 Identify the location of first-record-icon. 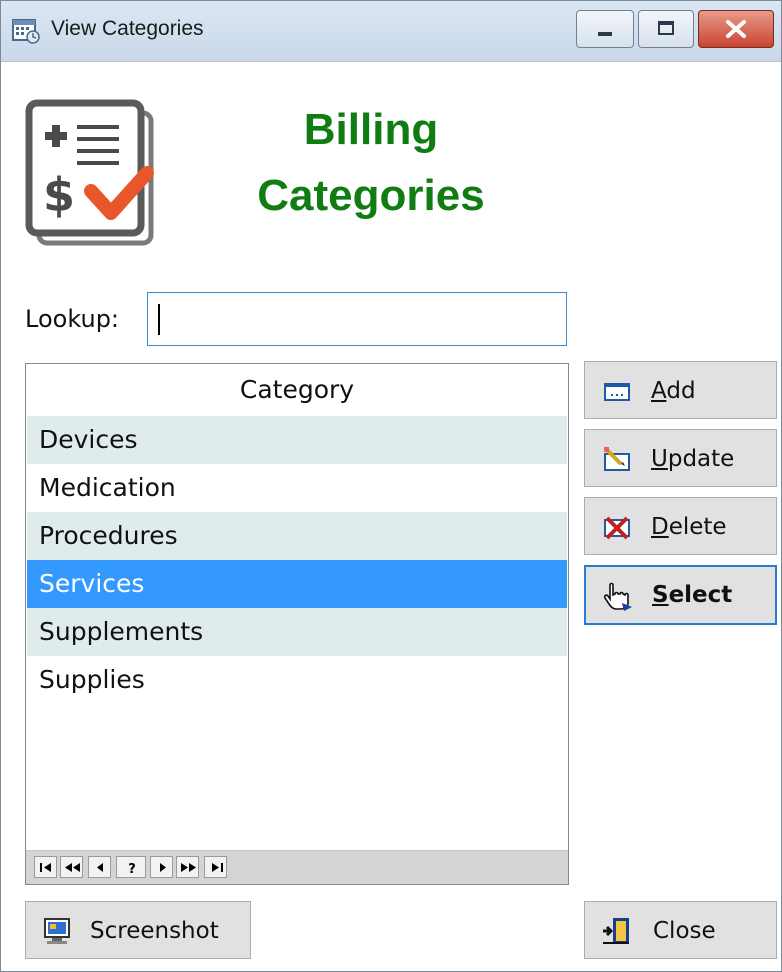
(45, 867).